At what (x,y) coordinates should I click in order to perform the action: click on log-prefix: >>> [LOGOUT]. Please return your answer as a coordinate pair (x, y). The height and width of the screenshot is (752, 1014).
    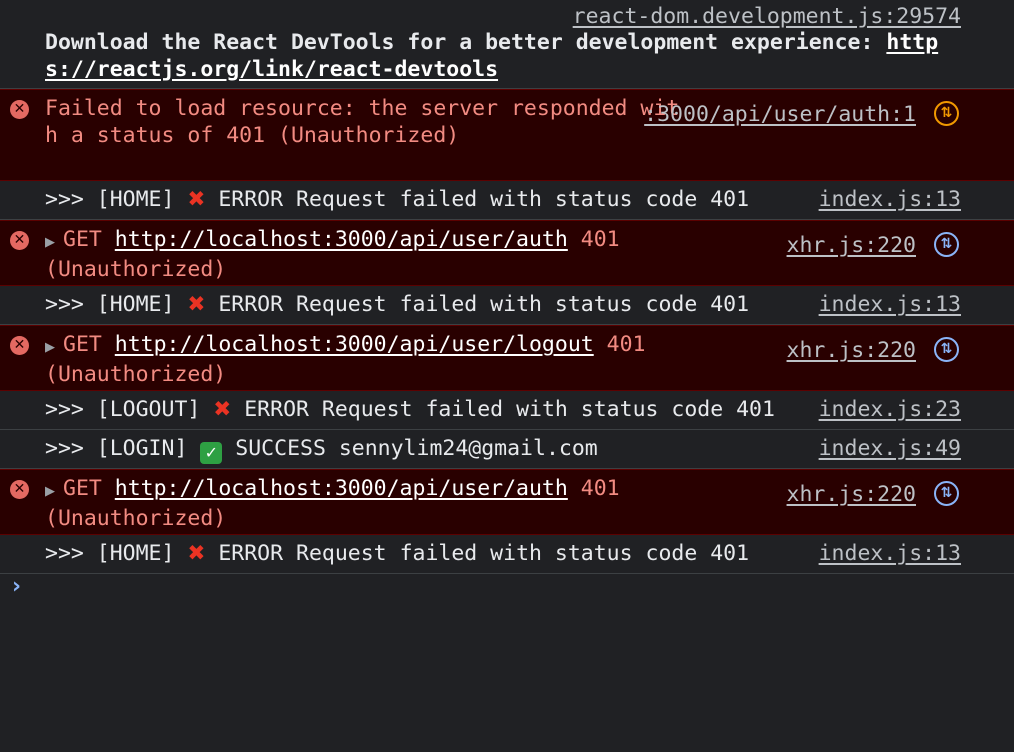
    Looking at the image, I should click on (129, 409).